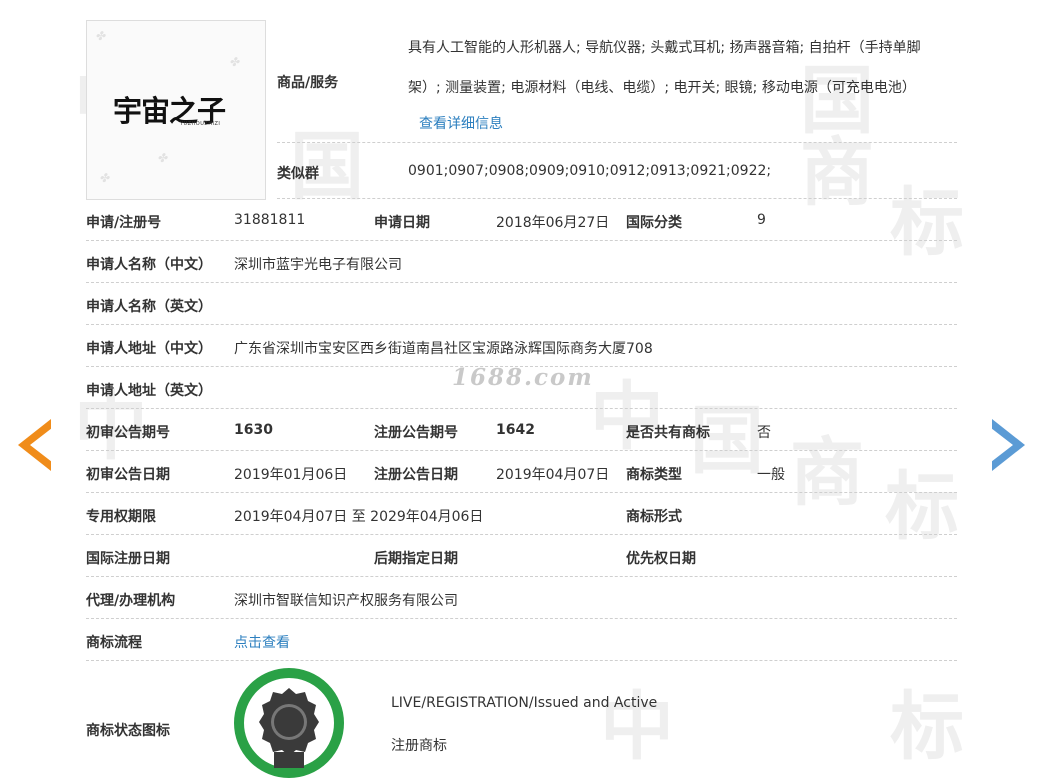 The image size is (1039, 778). Describe the element at coordinates (416, 475) in the screenshot. I see `reg-announcement-date-label: 注册公告日期` at that location.